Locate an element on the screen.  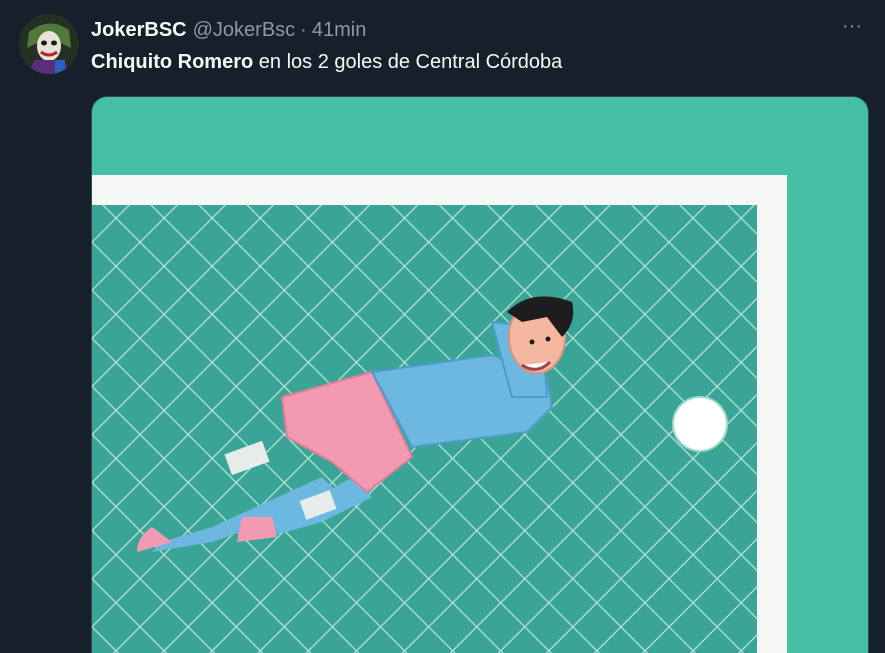
joker-avatar-icon is located at coordinates (49, 44).